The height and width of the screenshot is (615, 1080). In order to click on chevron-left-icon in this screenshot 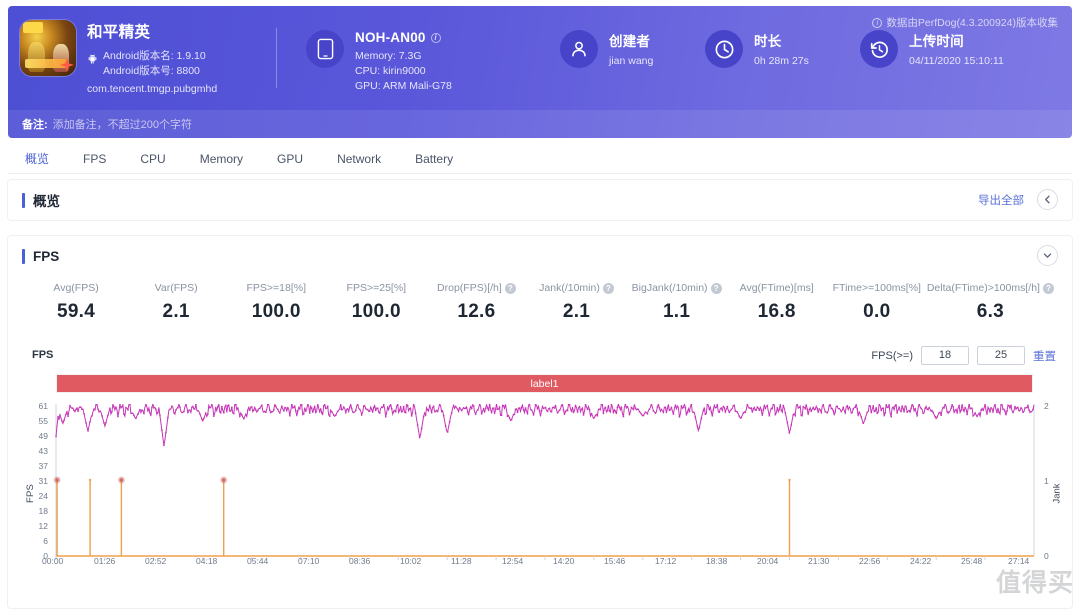, I will do `click(1047, 199)`.